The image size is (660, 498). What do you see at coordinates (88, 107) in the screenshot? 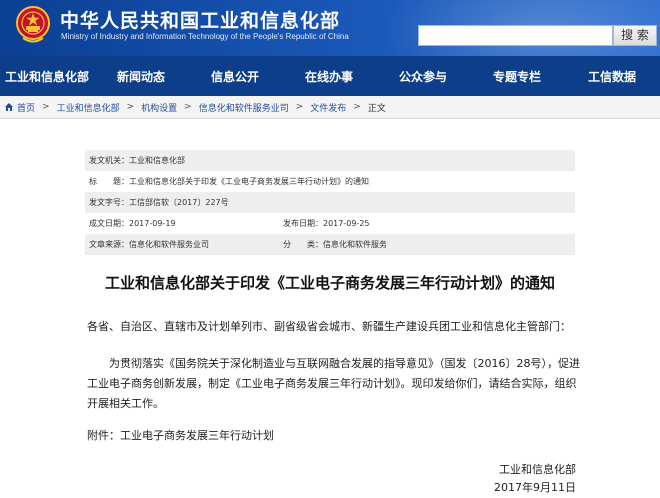
I see `breadcrumb-miit: 工业和信息化部` at bounding box center [88, 107].